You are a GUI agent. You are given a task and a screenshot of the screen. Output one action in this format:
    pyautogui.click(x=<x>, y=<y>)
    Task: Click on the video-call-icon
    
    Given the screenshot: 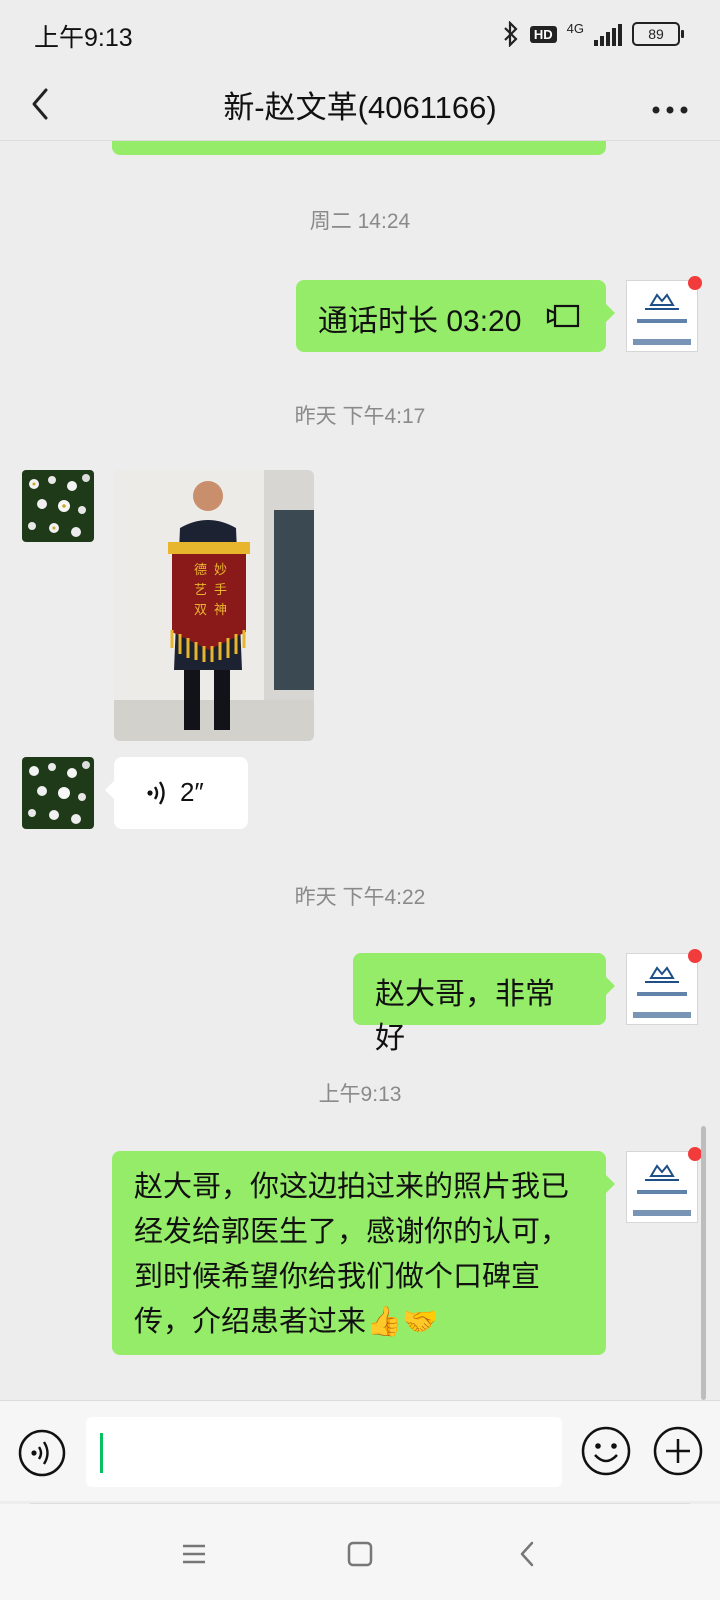 What is the action you would take?
    pyautogui.click(x=563, y=316)
    